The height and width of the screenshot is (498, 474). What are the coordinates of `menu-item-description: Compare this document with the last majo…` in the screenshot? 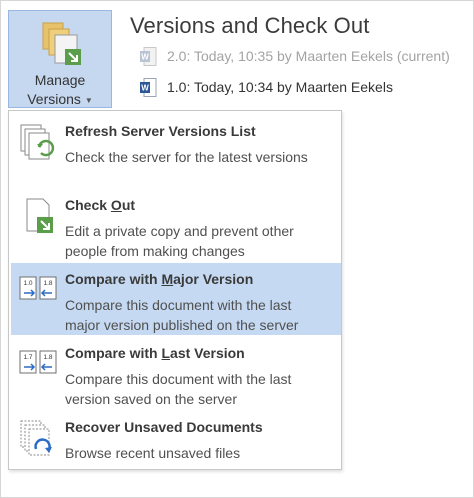 It's located at (182, 315).